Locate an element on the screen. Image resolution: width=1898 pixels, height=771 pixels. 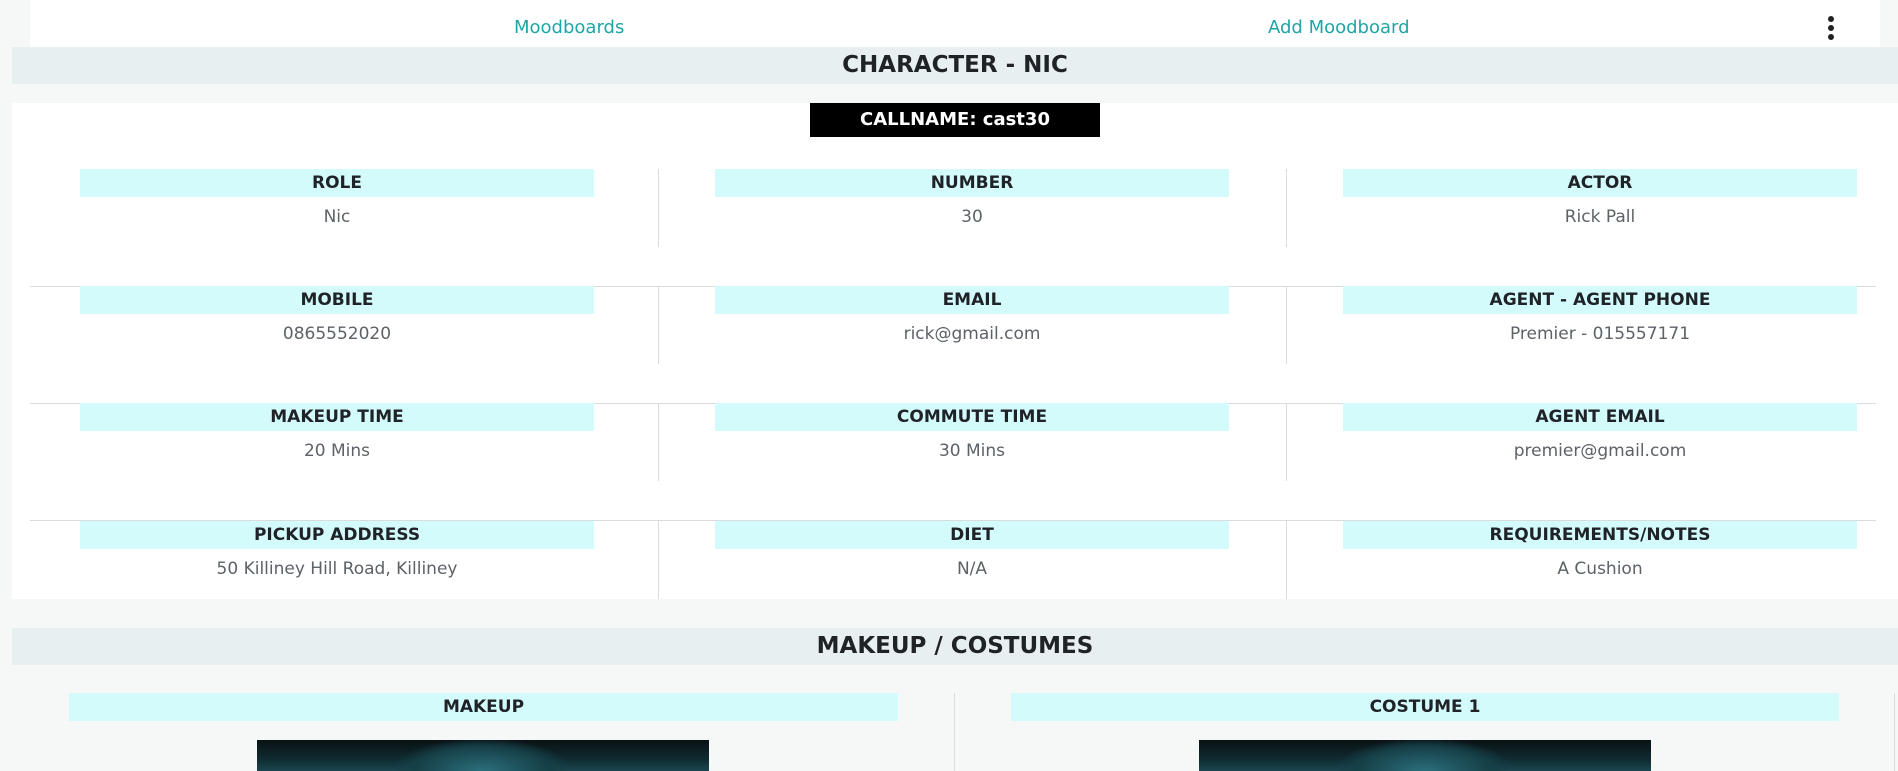
makeup-costumes-section-header: MAKEUP / COSTUMES is located at coordinates (955, 646).